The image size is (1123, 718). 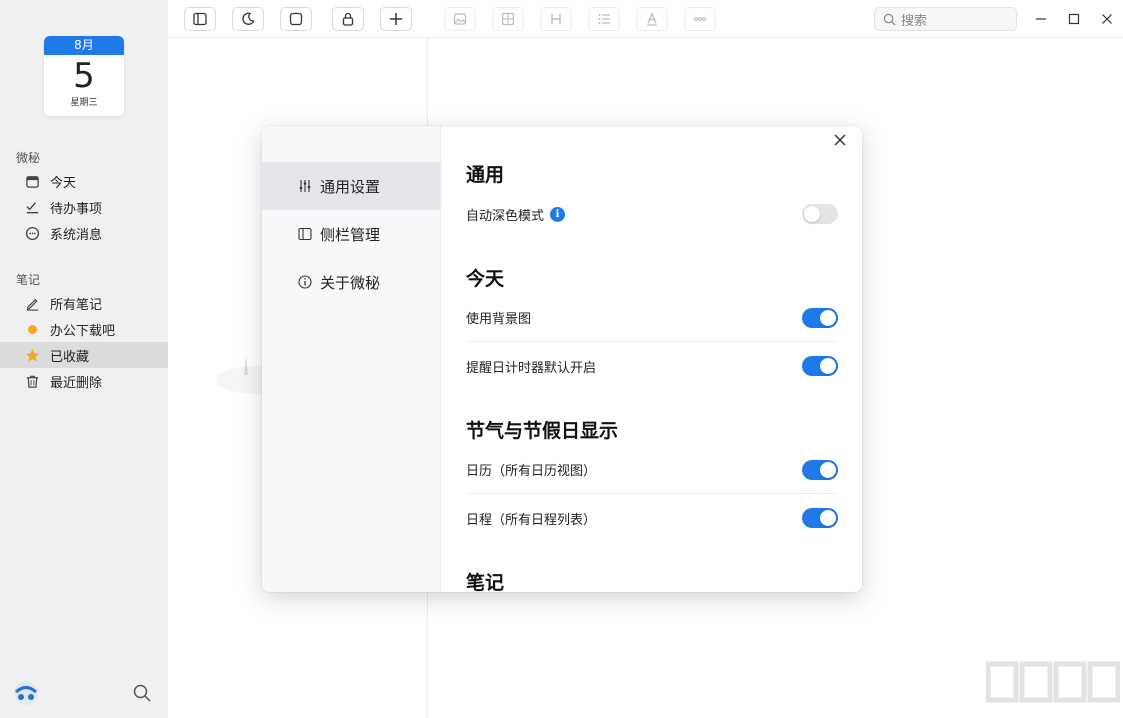 I want to click on pen-icon, so click(x=32, y=303).